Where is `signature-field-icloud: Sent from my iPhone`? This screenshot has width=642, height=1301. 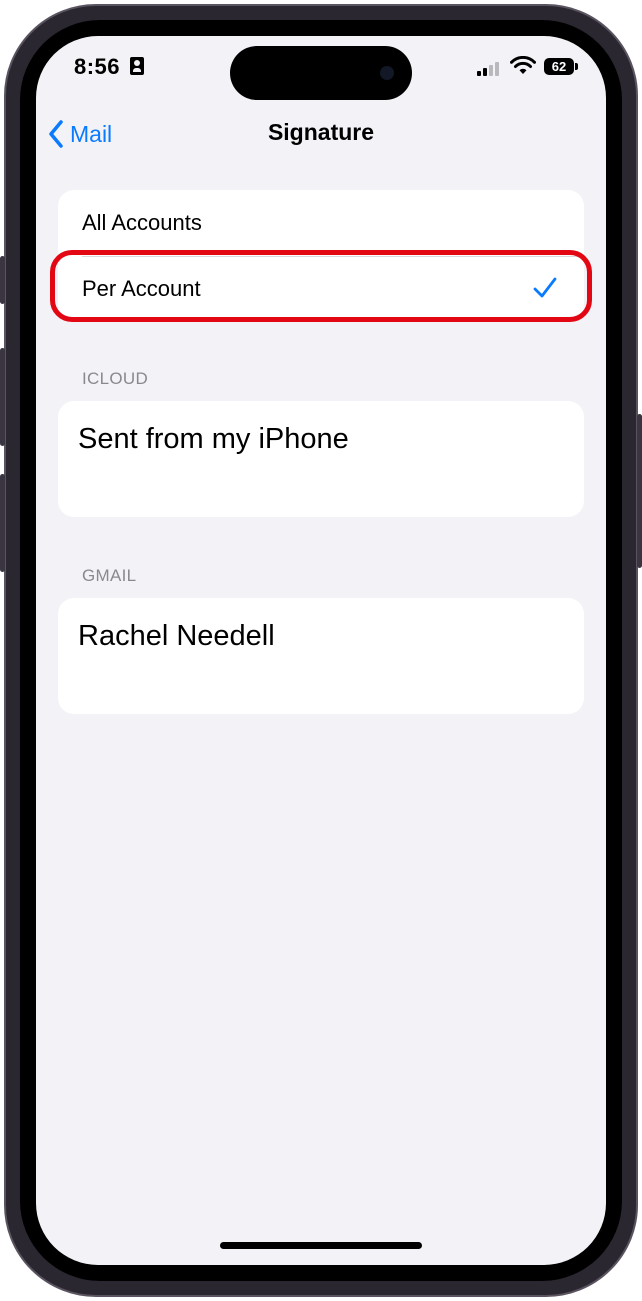 signature-field-icloud: Sent from my iPhone is located at coordinates (321, 459).